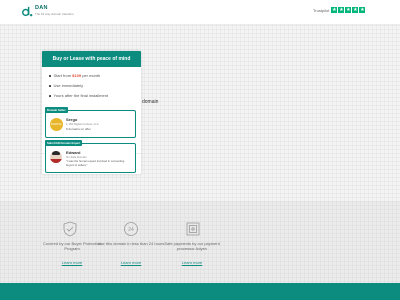 This screenshot has height=300, width=400. I want to click on seller-domain-count: 9 domains on offer, so click(78, 129).